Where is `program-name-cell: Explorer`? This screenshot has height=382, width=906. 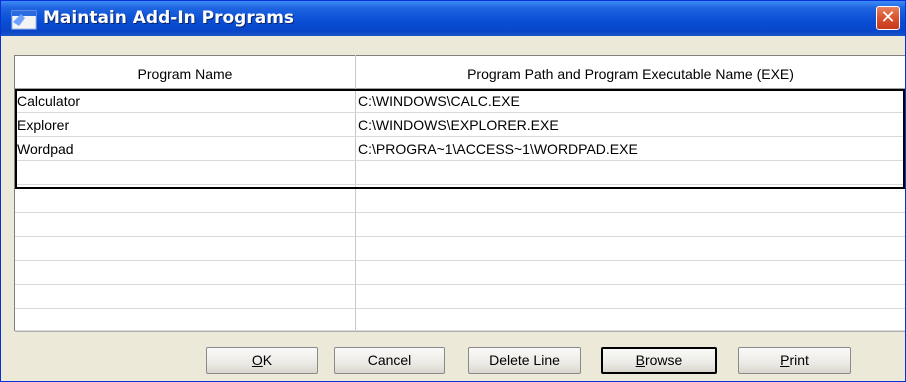
program-name-cell: Explorer is located at coordinates (185, 124).